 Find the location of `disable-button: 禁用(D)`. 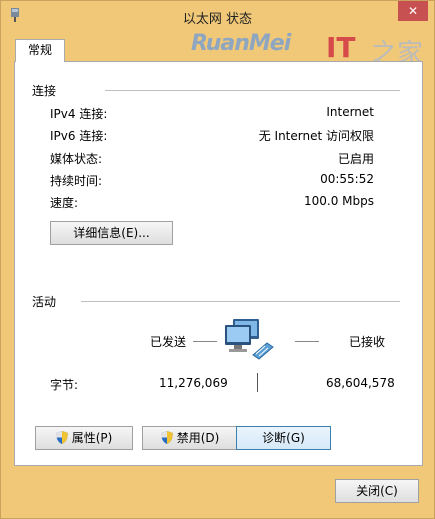

disable-button: 禁用(D) is located at coordinates (190, 438).